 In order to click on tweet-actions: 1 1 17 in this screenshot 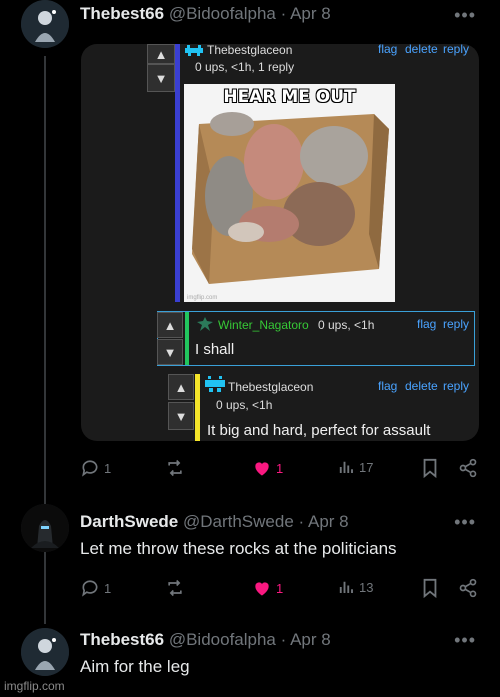, I will do `click(281, 470)`.